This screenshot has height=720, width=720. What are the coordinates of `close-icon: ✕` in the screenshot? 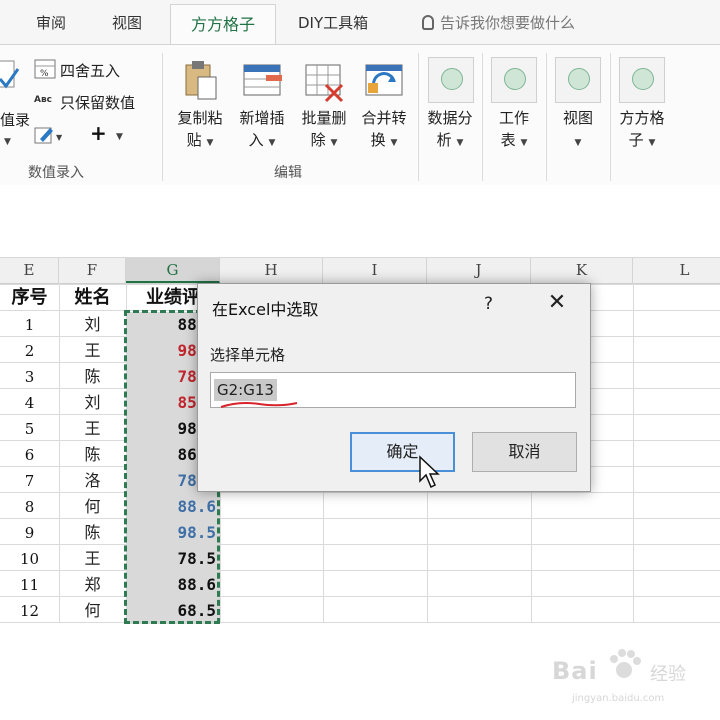 It's located at (557, 303).